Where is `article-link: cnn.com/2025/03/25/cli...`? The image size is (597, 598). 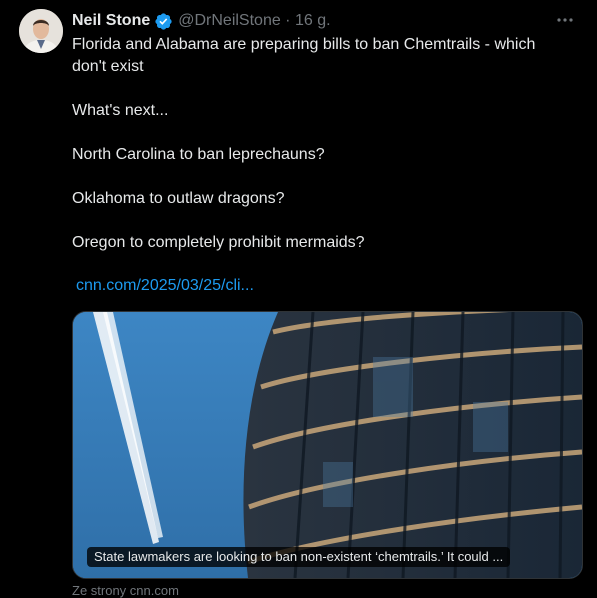 article-link: cnn.com/2025/03/25/cli... is located at coordinates (165, 286).